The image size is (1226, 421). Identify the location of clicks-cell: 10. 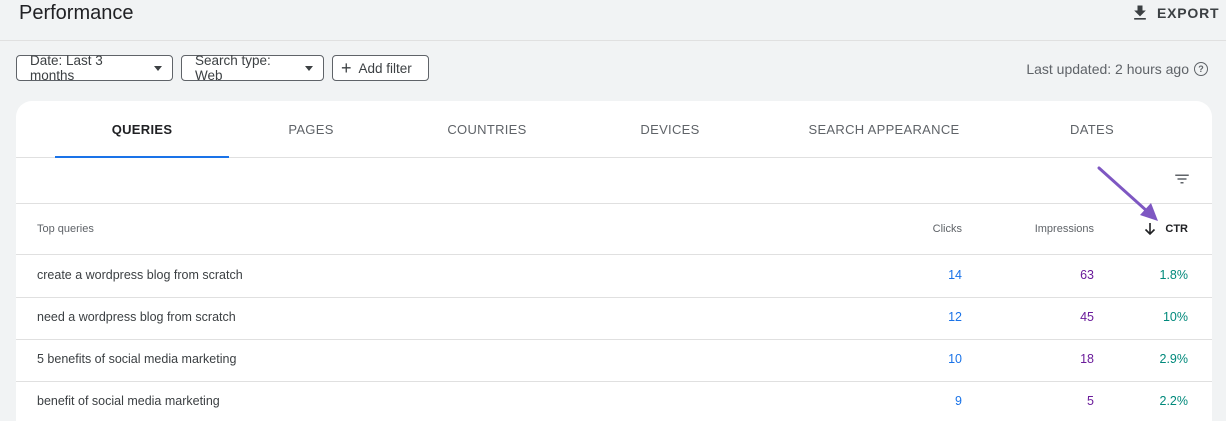
(955, 359).